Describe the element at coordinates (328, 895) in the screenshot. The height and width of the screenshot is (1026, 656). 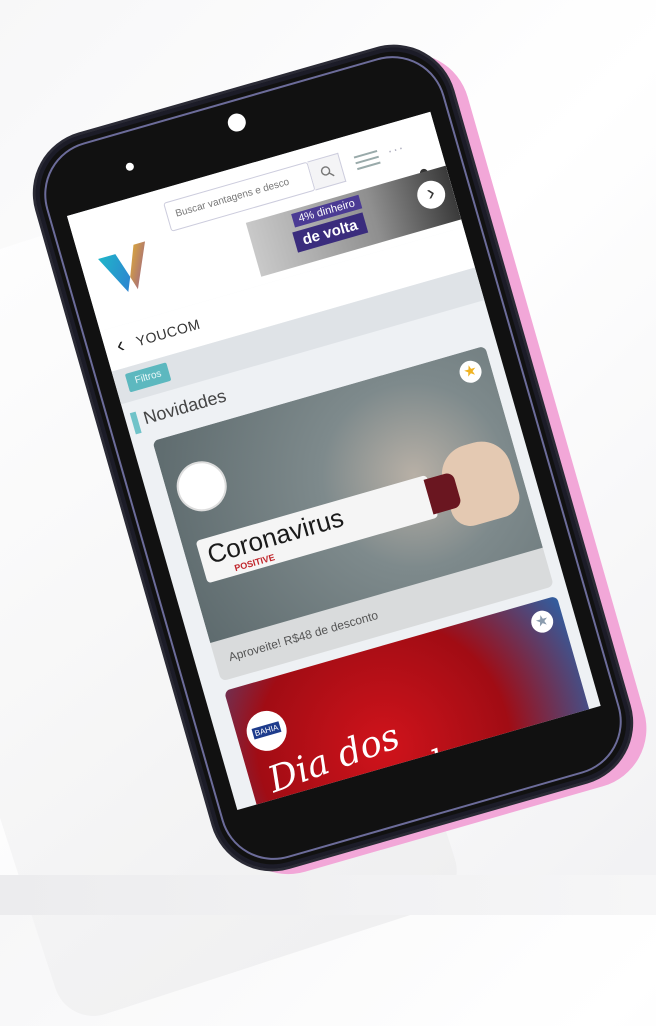
I see `background-strip` at that location.